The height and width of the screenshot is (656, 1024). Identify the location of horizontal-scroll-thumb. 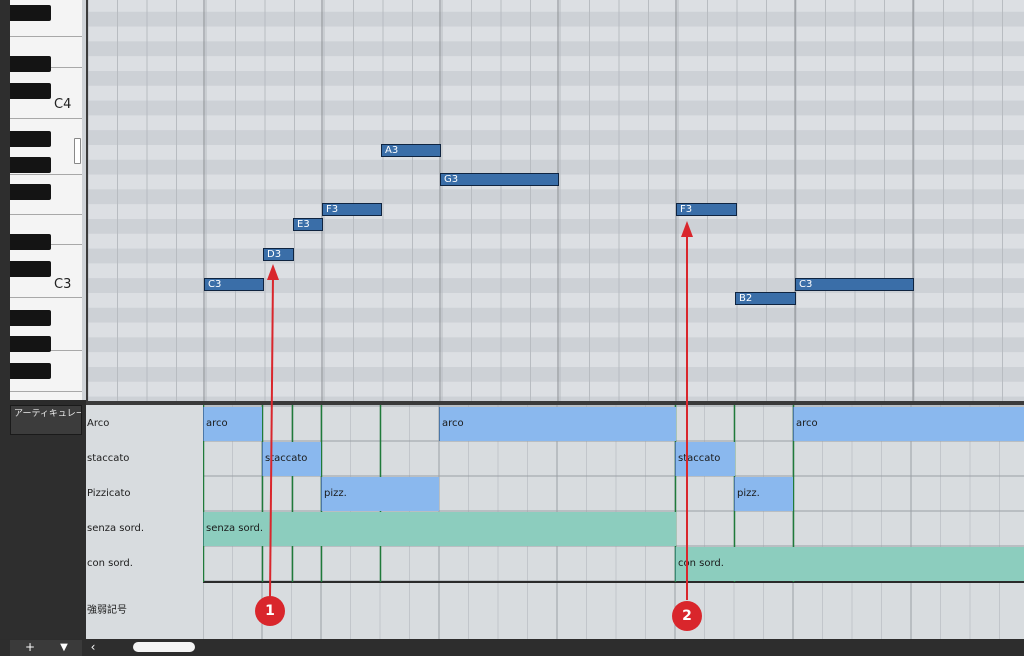
(164, 647).